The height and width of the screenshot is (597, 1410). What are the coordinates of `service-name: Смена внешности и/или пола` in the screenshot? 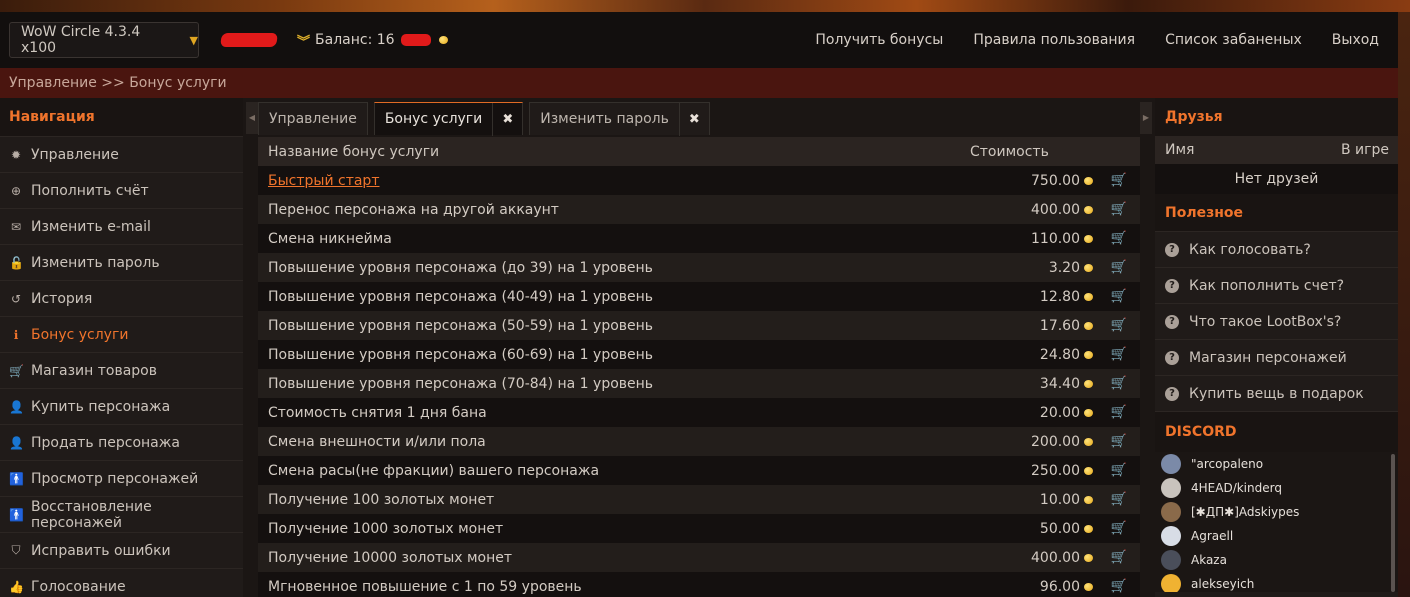 It's located at (377, 441).